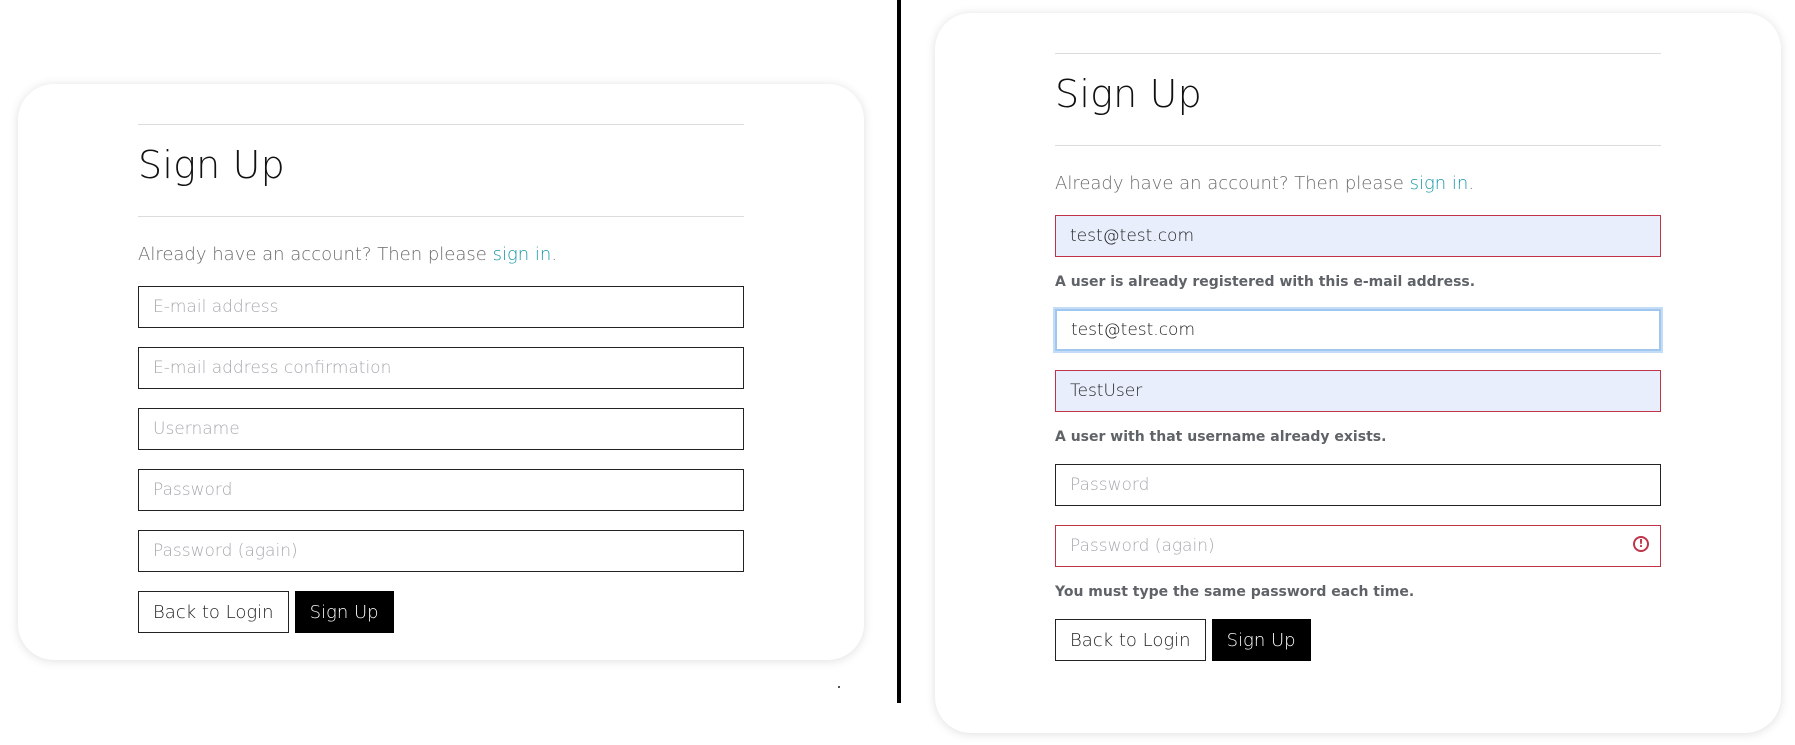 The image size is (1795, 745). I want to click on password-again-field-wrapper, so click(441, 551).